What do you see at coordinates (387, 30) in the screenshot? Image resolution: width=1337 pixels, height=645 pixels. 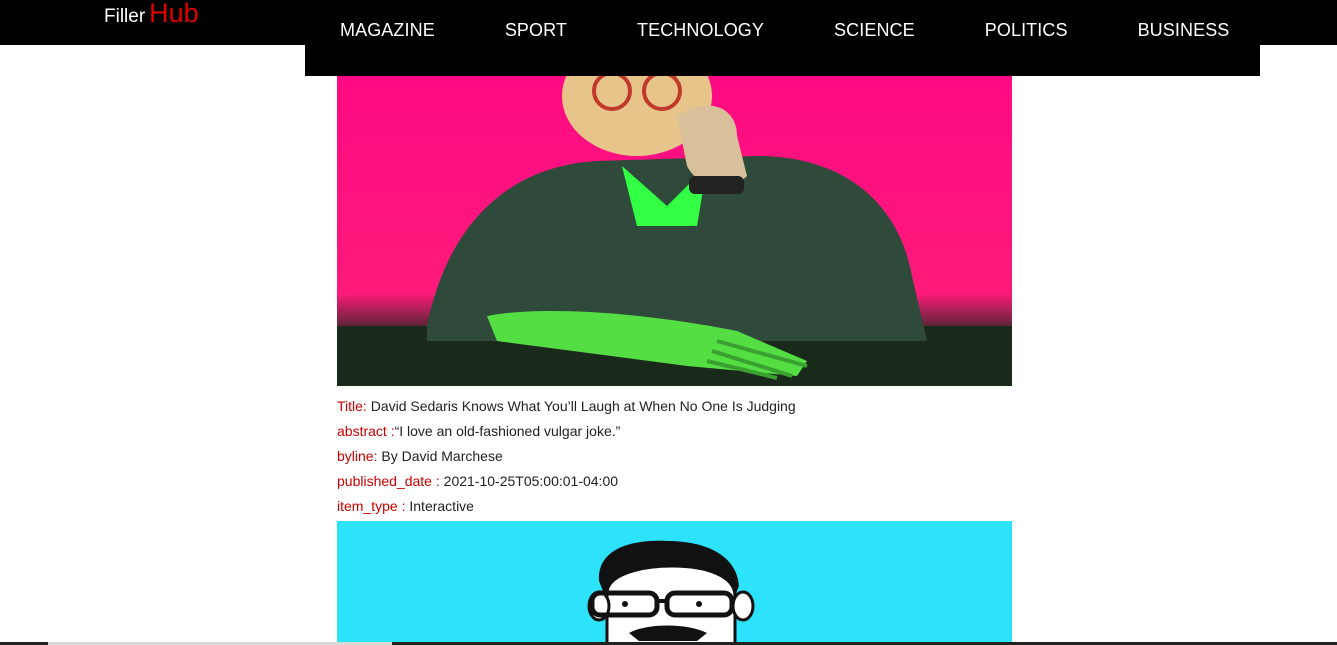 I see `nav-item-magazine: MAGAZINE` at bounding box center [387, 30].